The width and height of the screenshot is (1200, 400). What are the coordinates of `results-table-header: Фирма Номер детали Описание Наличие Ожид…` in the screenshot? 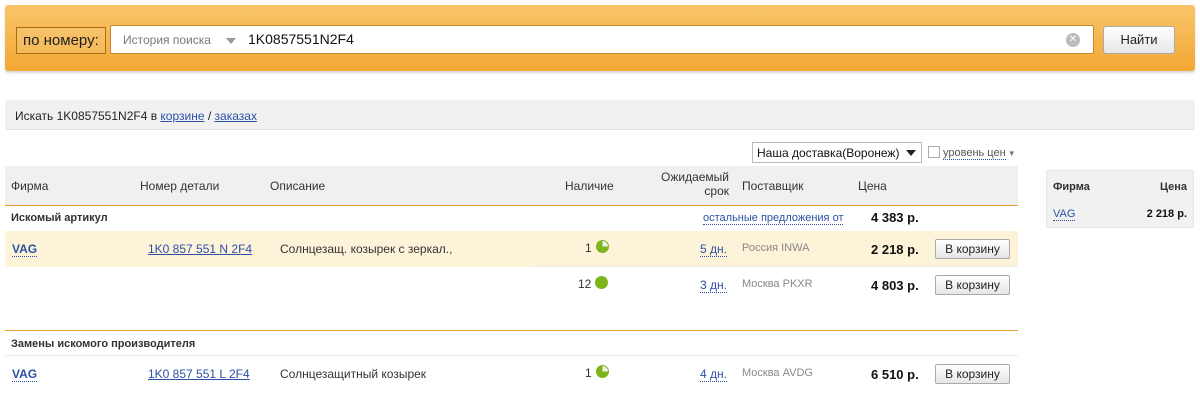 It's located at (511, 186).